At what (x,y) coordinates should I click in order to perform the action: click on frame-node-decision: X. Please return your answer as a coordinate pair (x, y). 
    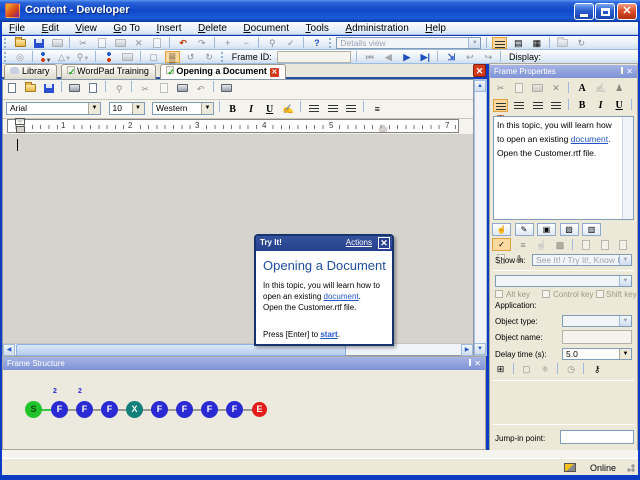
    Looking at the image, I should click on (134, 409).